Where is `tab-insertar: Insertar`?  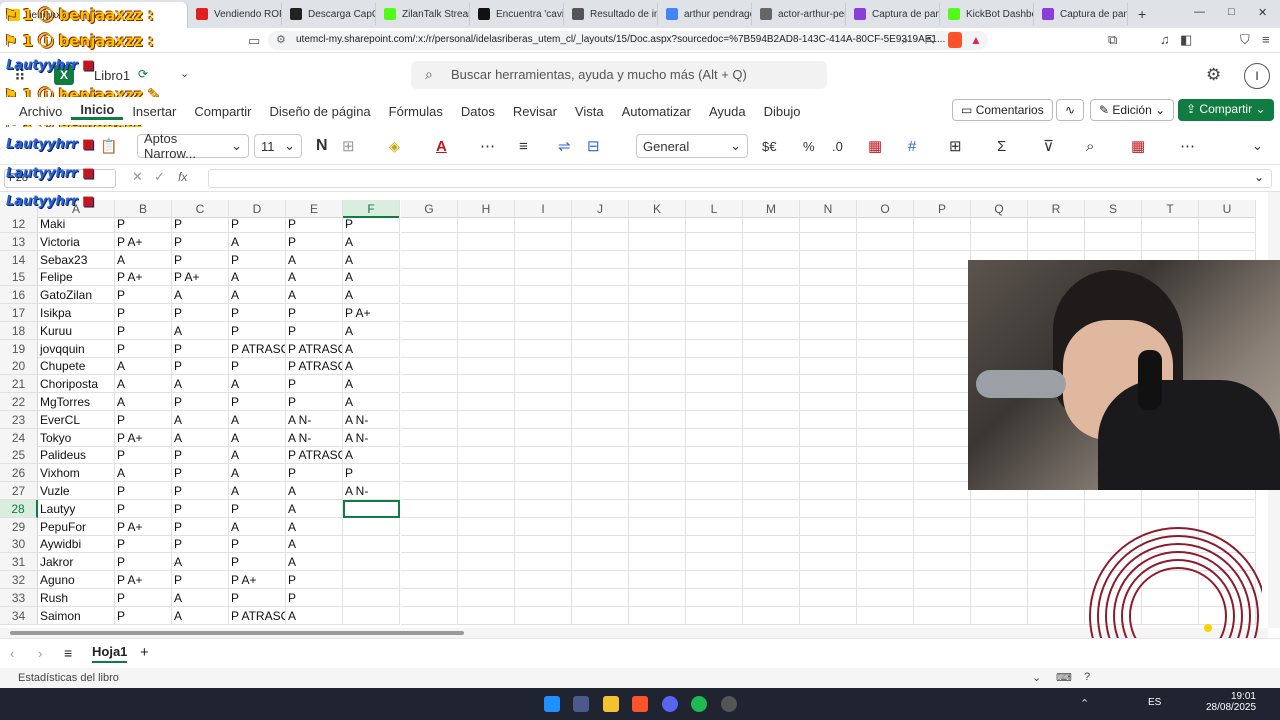 tab-insertar: Insertar is located at coordinates (154, 111).